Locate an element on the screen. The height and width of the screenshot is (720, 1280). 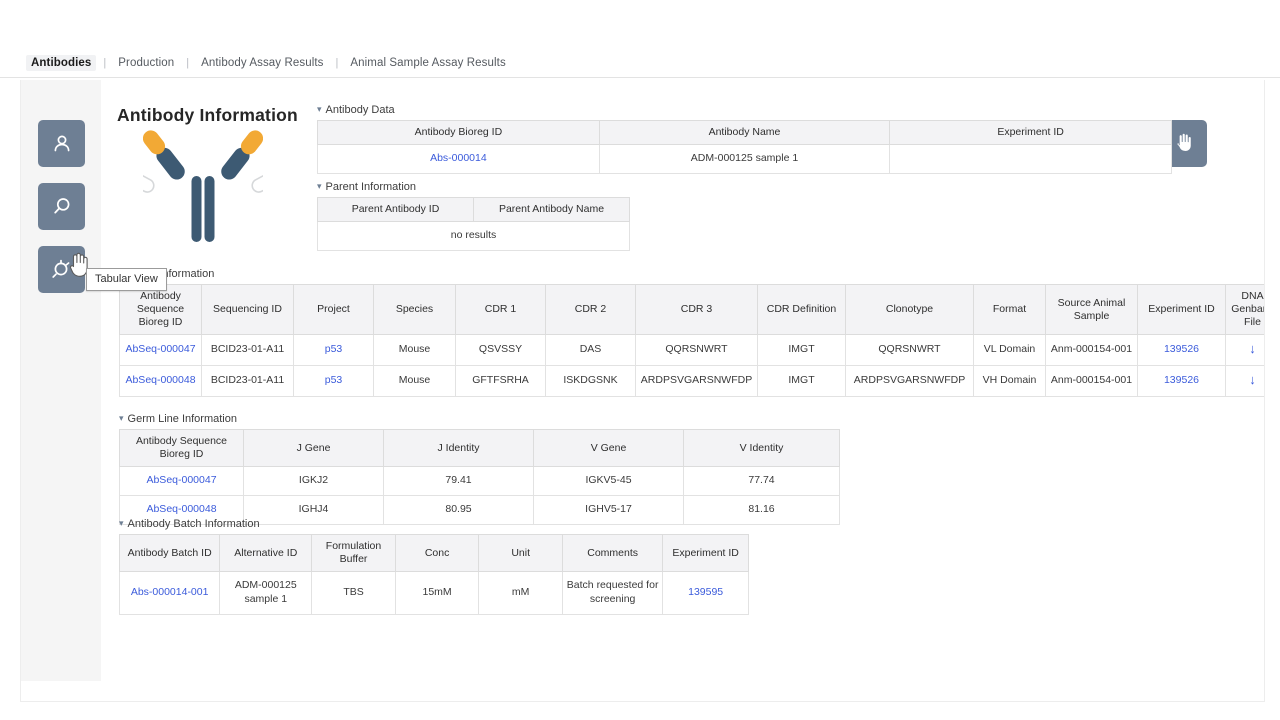
antibody-illustration is located at coordinates (203, 187).